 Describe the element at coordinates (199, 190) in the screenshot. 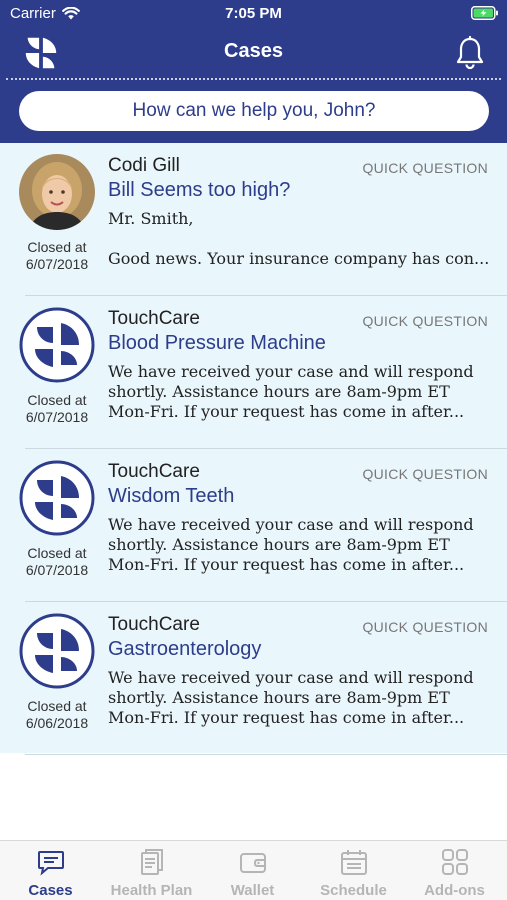

I see `case-subject: Bill Seems too high?` at that location.